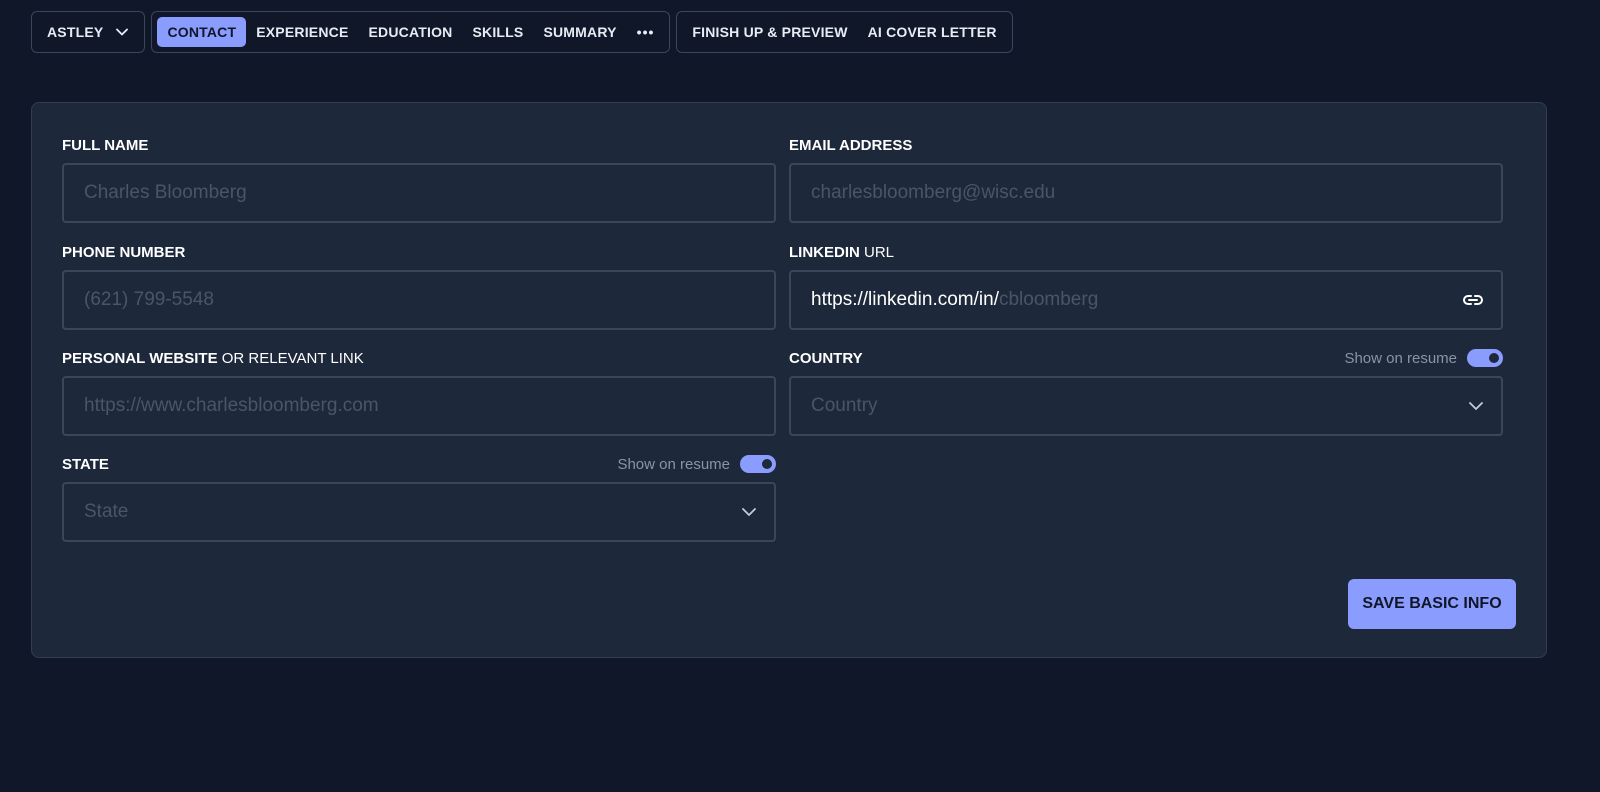 The width and height of the screenshot is (1600, 792). What do you see at coordinates (419, 406) in the screenshot?
I see `website-input: https://www.charlesbloomberg.com` at bounding box center [419, 406].